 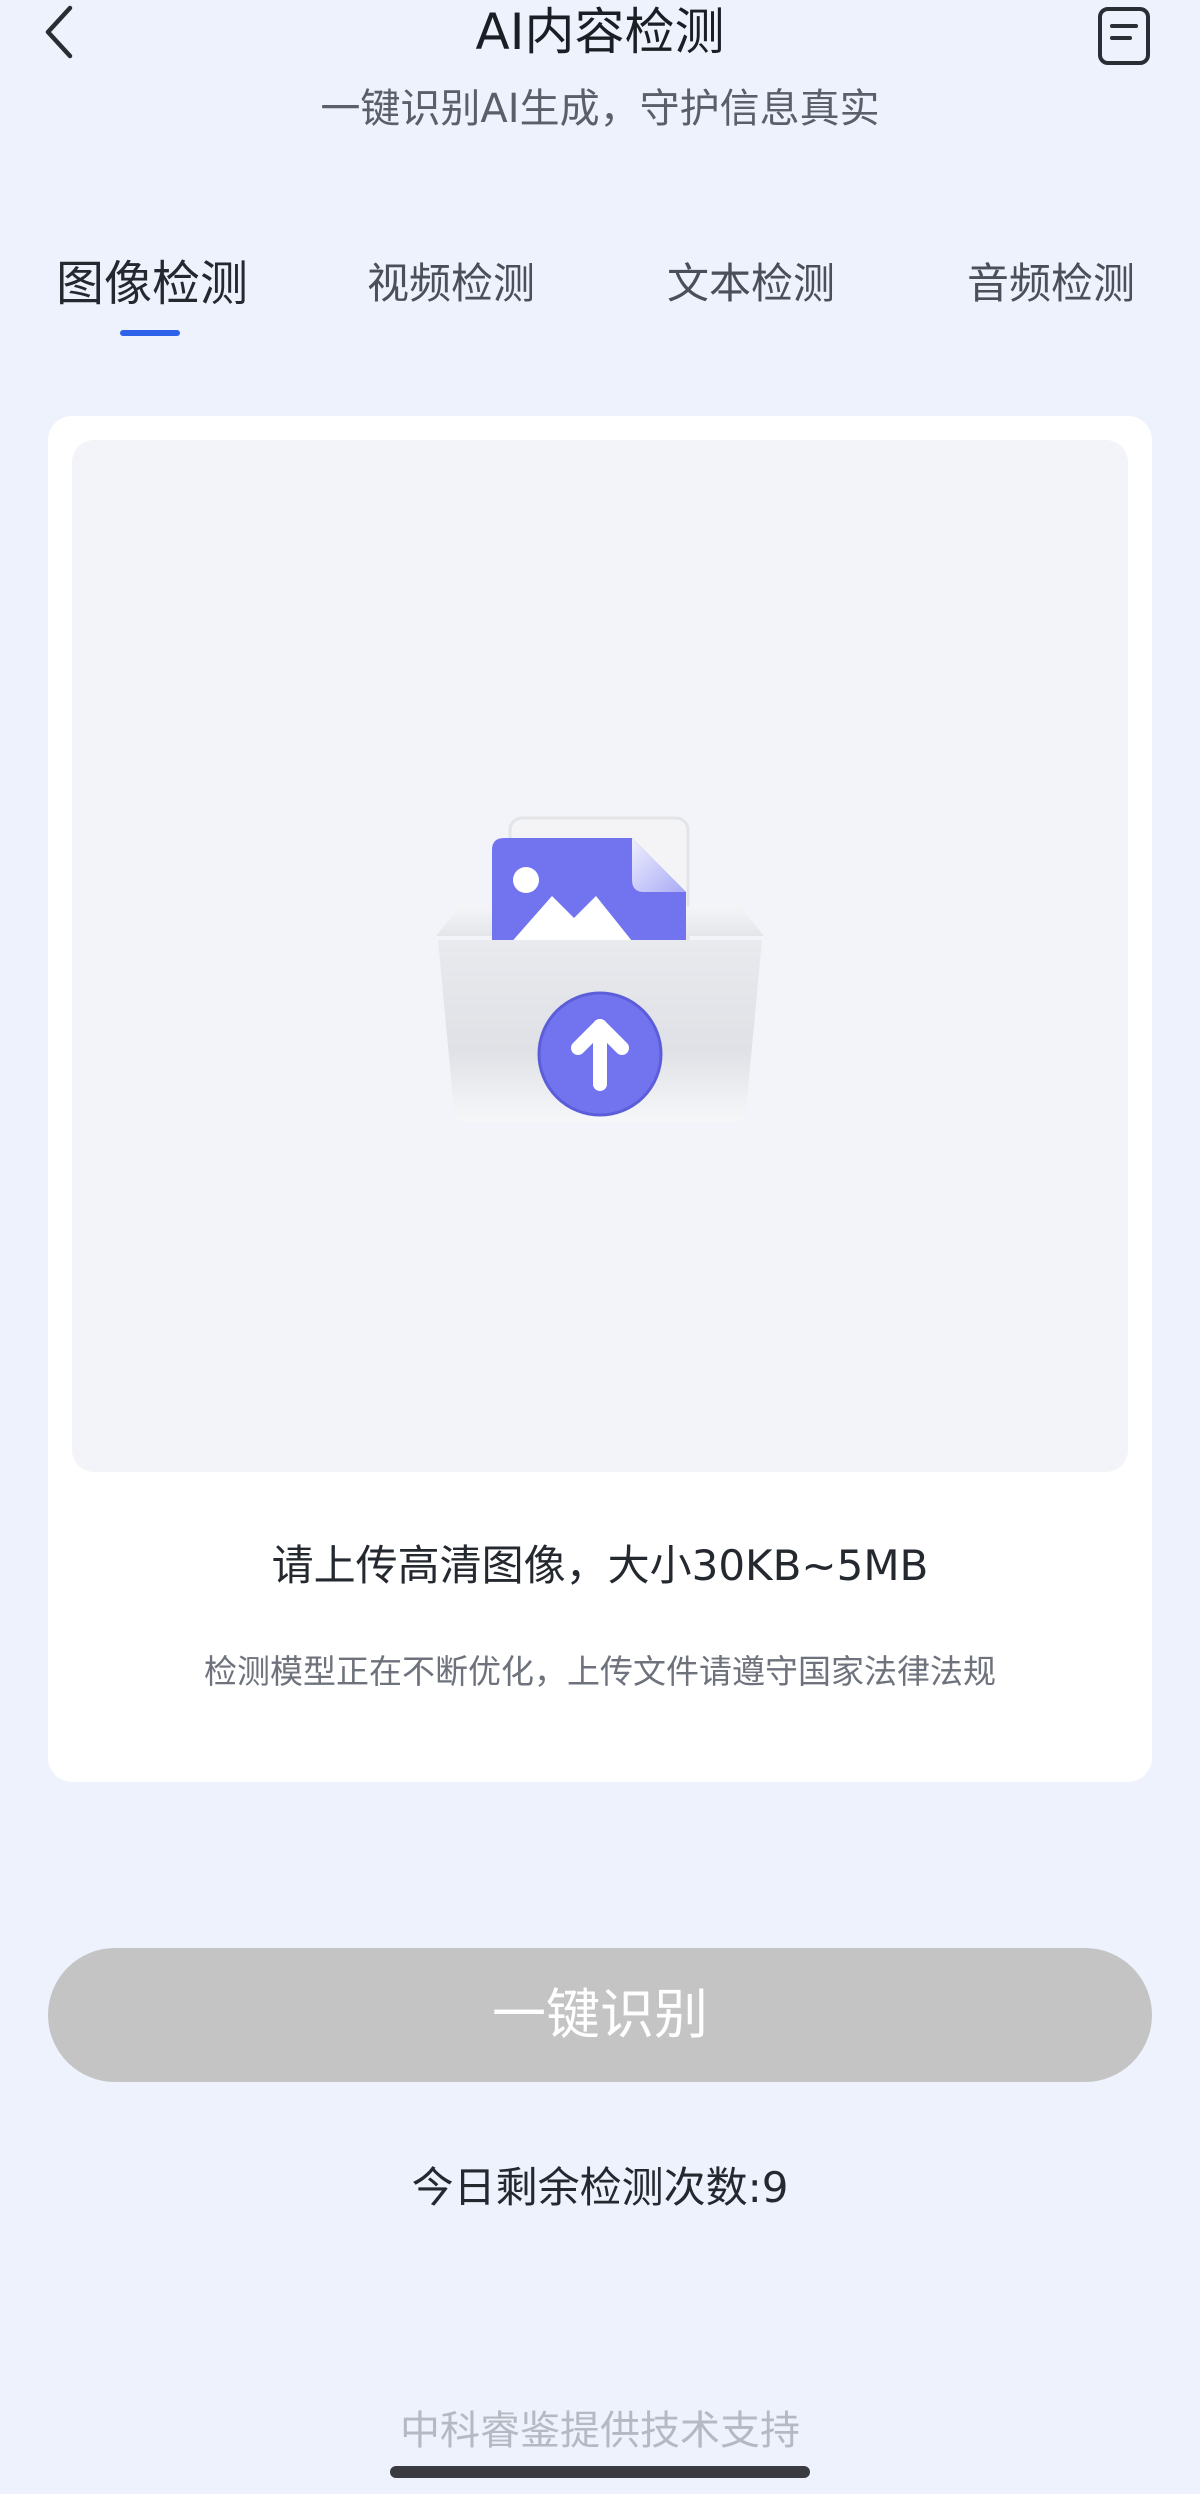 I want to click on tab-text-detection: 文本检测, so click(x=751, y=284).